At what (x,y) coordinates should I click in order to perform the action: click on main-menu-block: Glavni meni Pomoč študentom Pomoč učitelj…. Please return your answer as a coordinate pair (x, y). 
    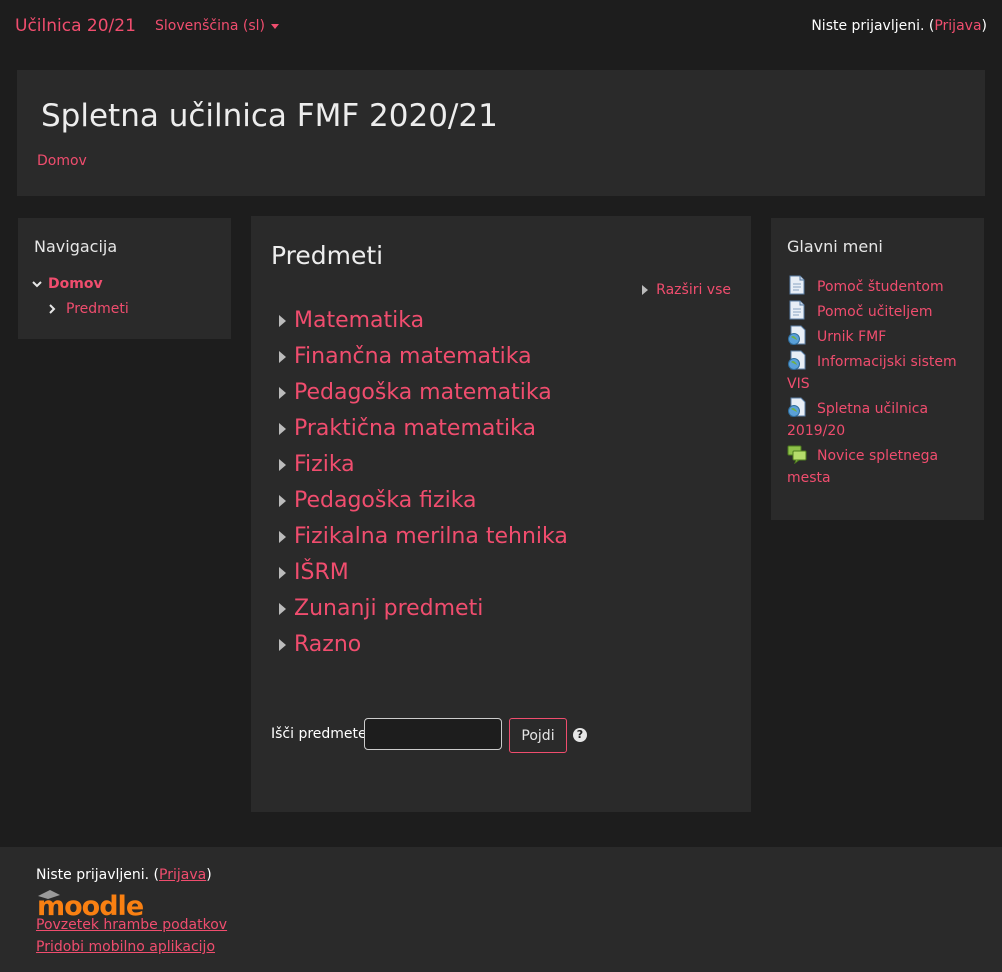
    Looking at the image, I should click on (877, 369).